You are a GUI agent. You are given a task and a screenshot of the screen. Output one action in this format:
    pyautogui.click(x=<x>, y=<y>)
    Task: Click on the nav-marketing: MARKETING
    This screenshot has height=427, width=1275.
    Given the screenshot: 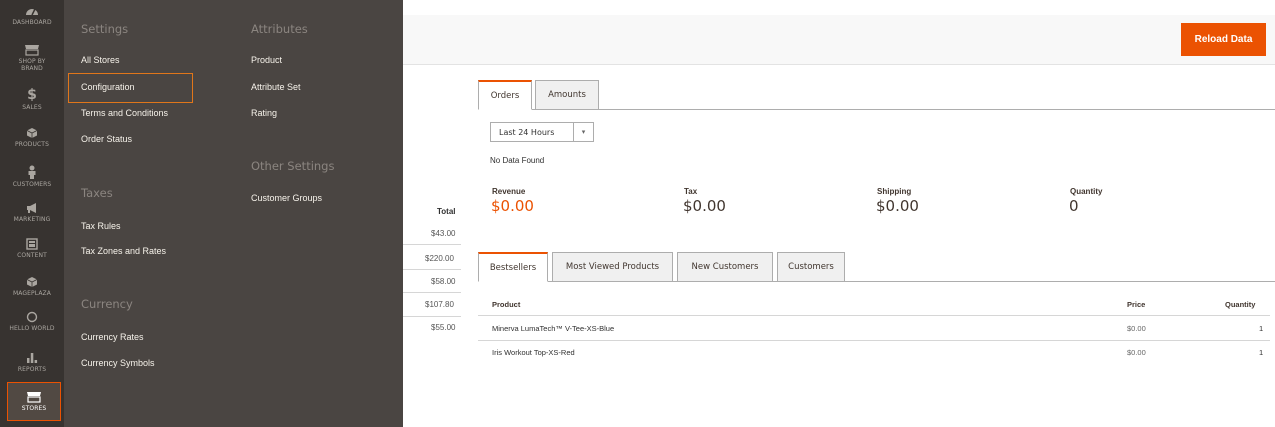 What is the action you would take?
    pyautogui.click(x=32, y=216)
    